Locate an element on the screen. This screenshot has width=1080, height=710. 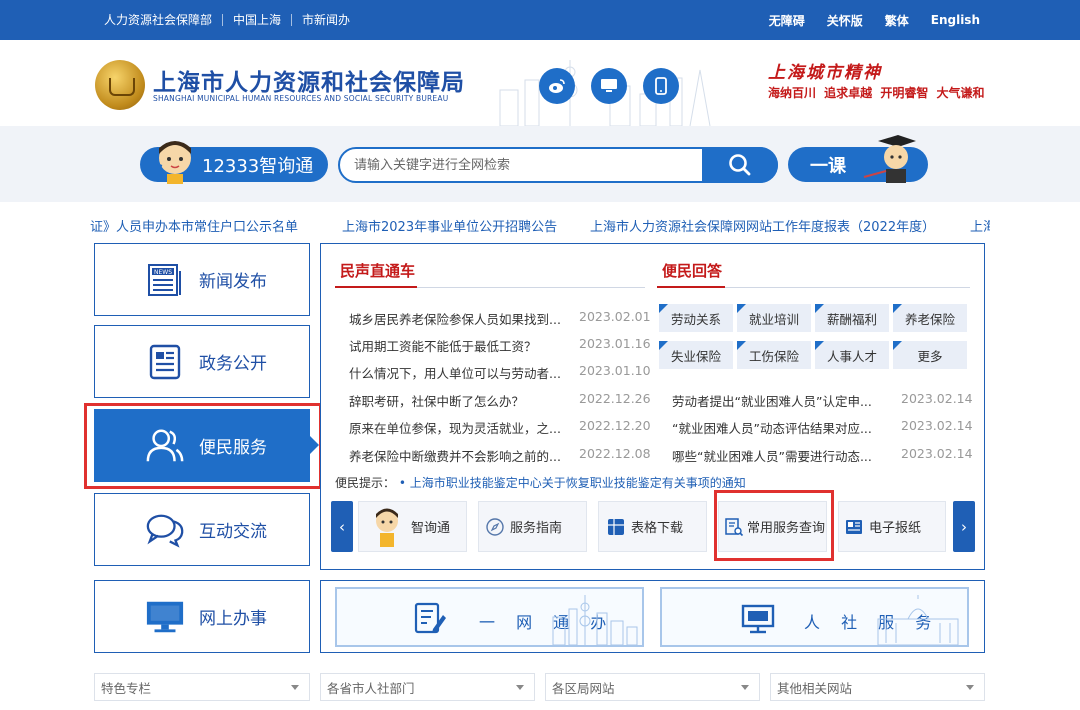
qa-item-date: 2023.02.01 is located at coordinates (615, 316).